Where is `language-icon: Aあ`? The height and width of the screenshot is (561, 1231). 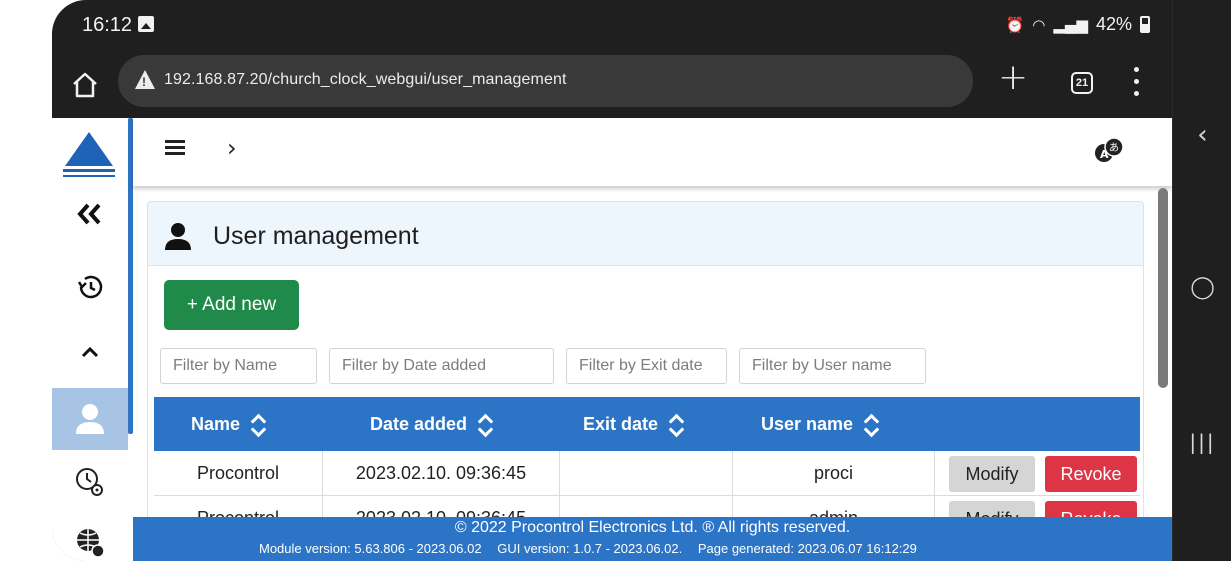
language-icon: Aあ is located at coordinates (1109, 151).